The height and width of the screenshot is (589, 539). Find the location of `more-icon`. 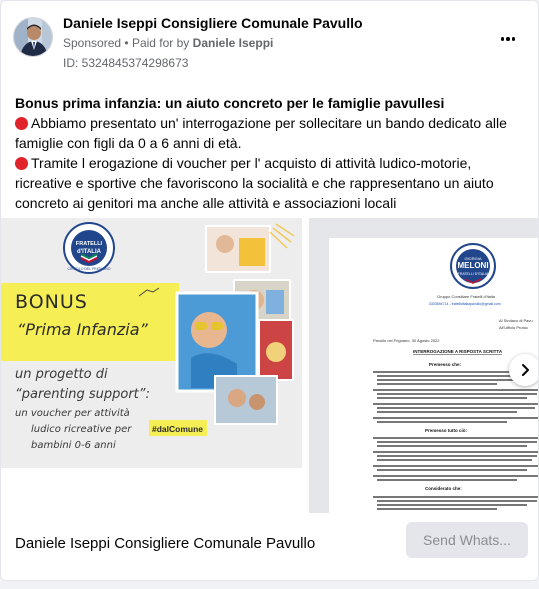

more-icon is located at coordinates (508, 39).